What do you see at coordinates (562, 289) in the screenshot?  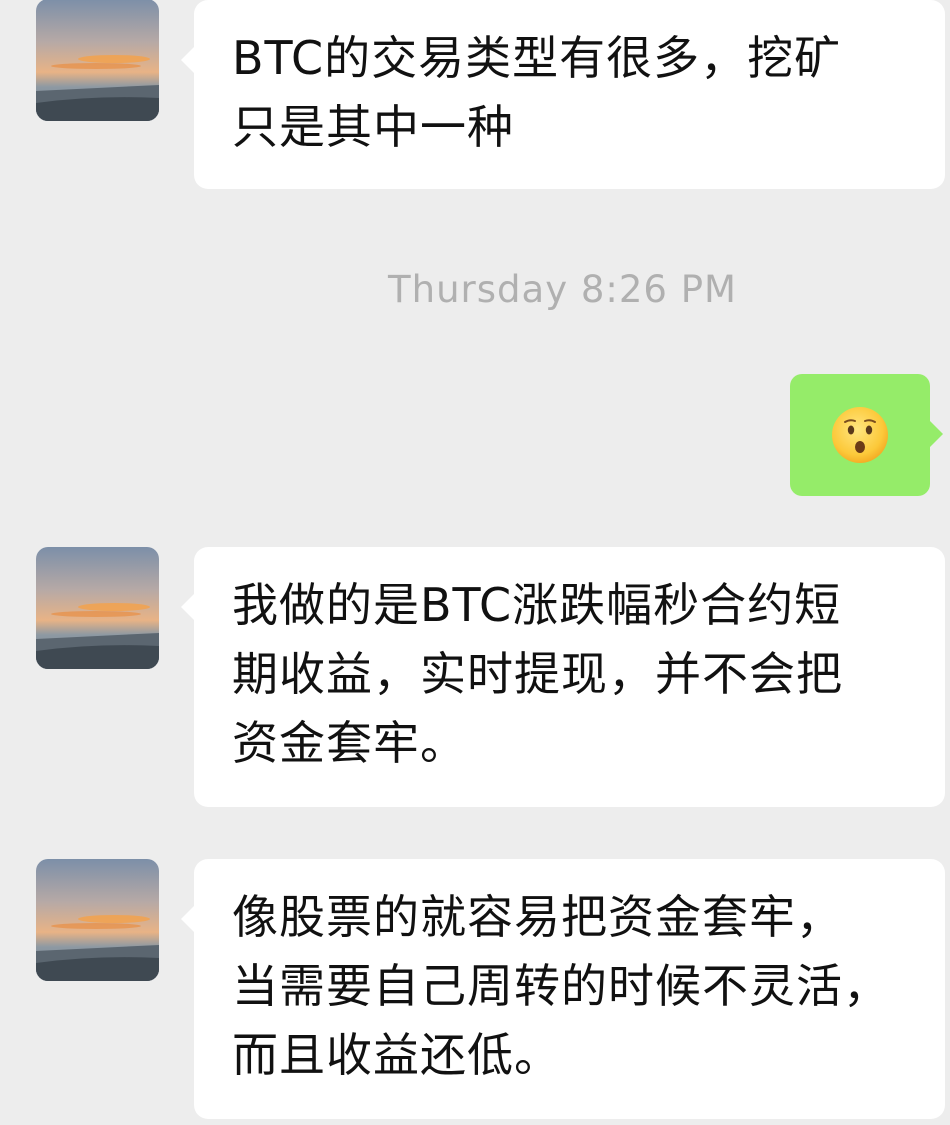 I see `timestamp: Thursday 8:26 PM` at bounding box center [562, 289].